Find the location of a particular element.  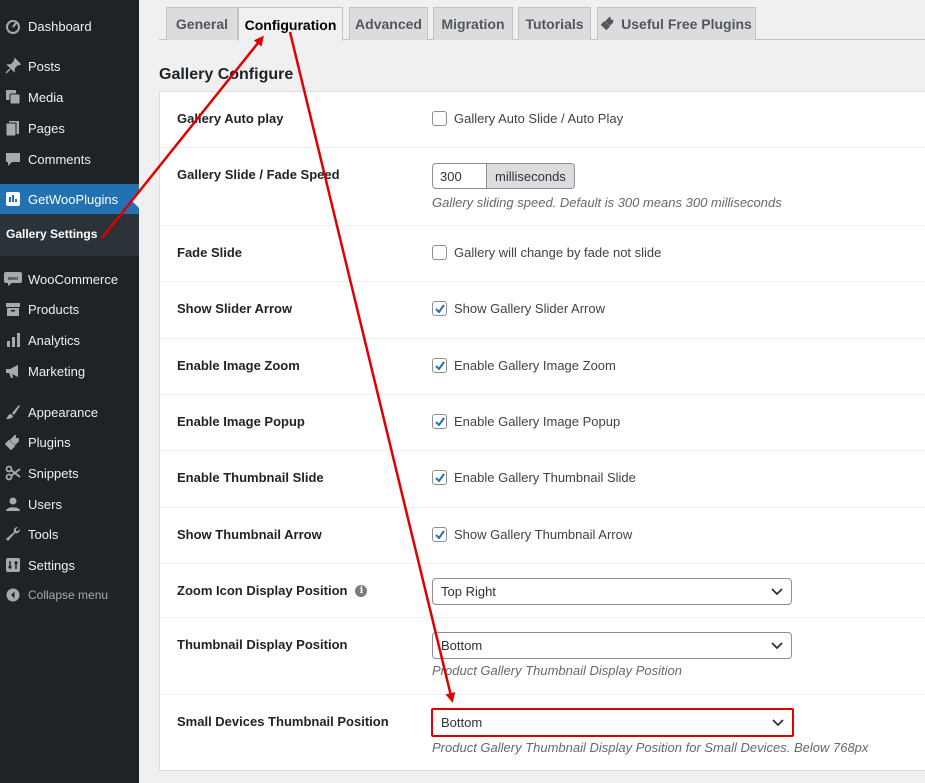

menu-plugins: Plugins is located at coordinates (69, 442).